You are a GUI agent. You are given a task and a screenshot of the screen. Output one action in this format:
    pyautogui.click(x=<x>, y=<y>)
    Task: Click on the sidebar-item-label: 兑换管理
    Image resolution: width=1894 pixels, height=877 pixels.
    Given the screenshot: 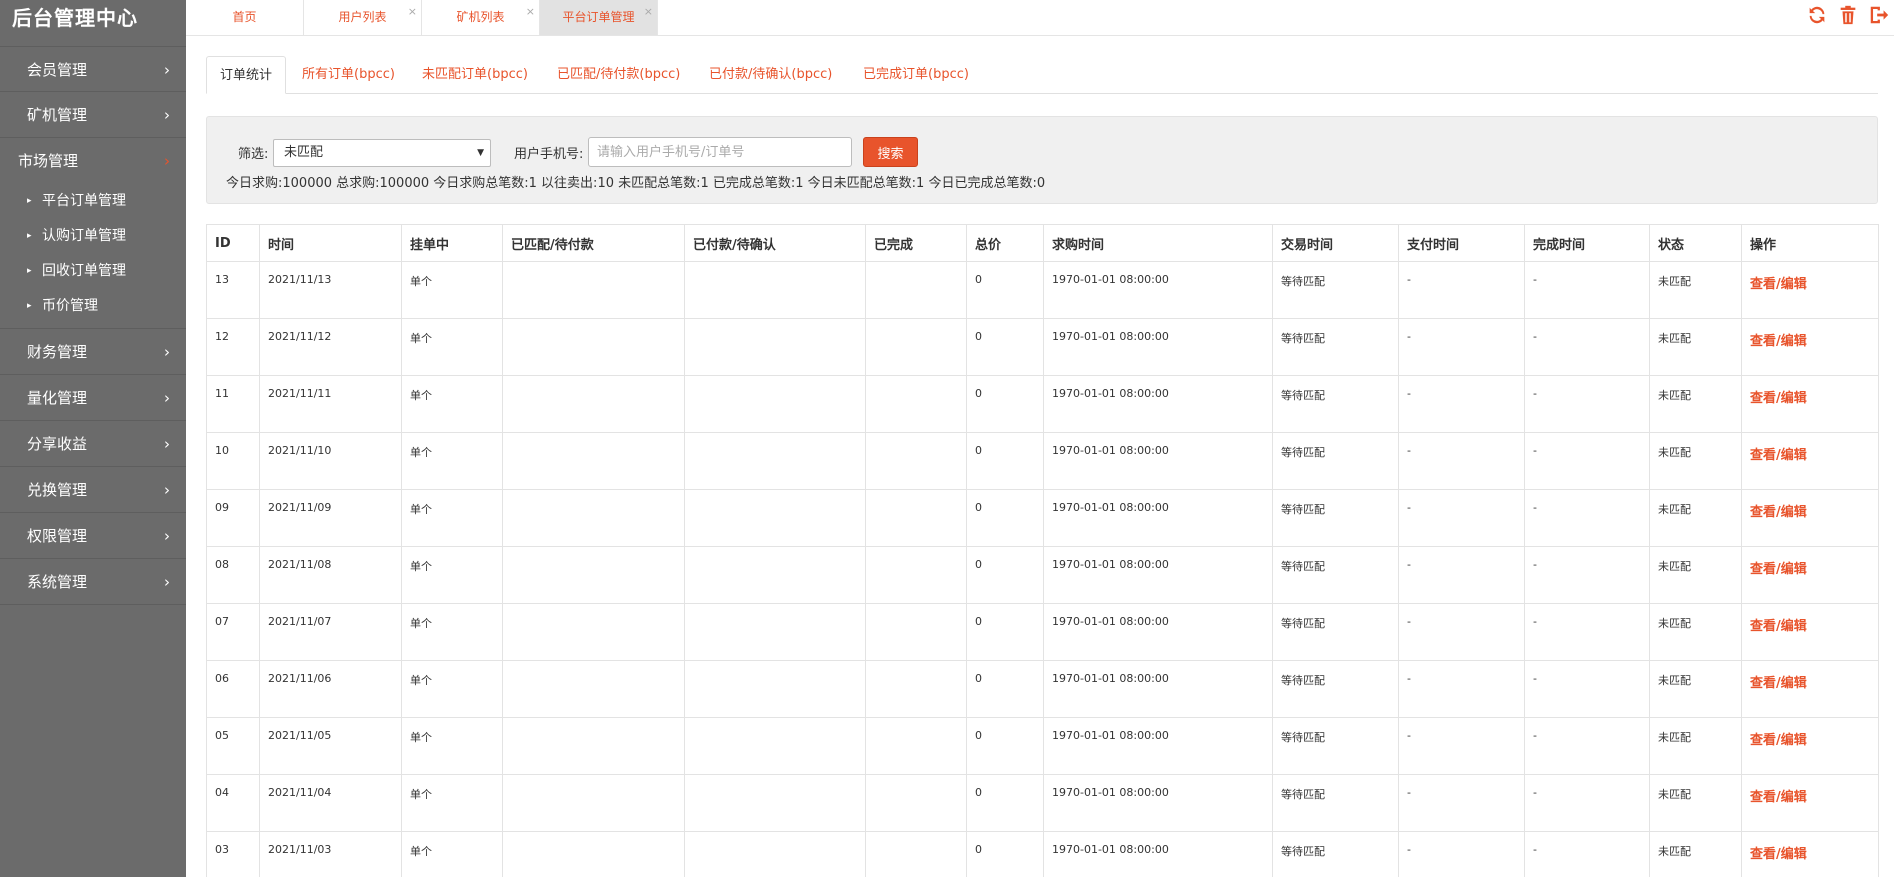 What is the action you would take?
    pyautogui.click(x=57, y=490)
    